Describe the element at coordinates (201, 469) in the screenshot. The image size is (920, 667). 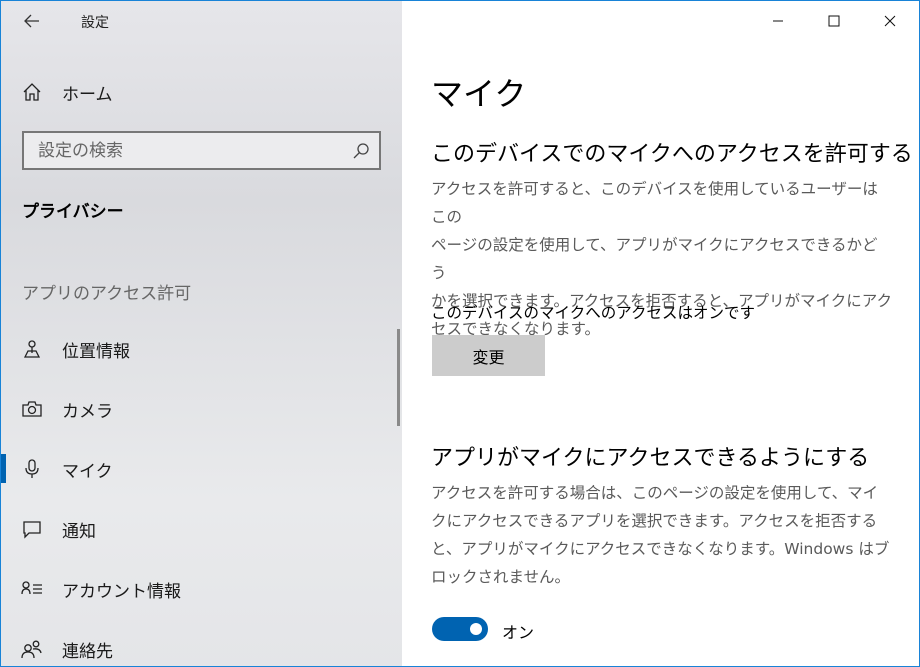
I see `sidebar-item-microphone: マイク` at that location.